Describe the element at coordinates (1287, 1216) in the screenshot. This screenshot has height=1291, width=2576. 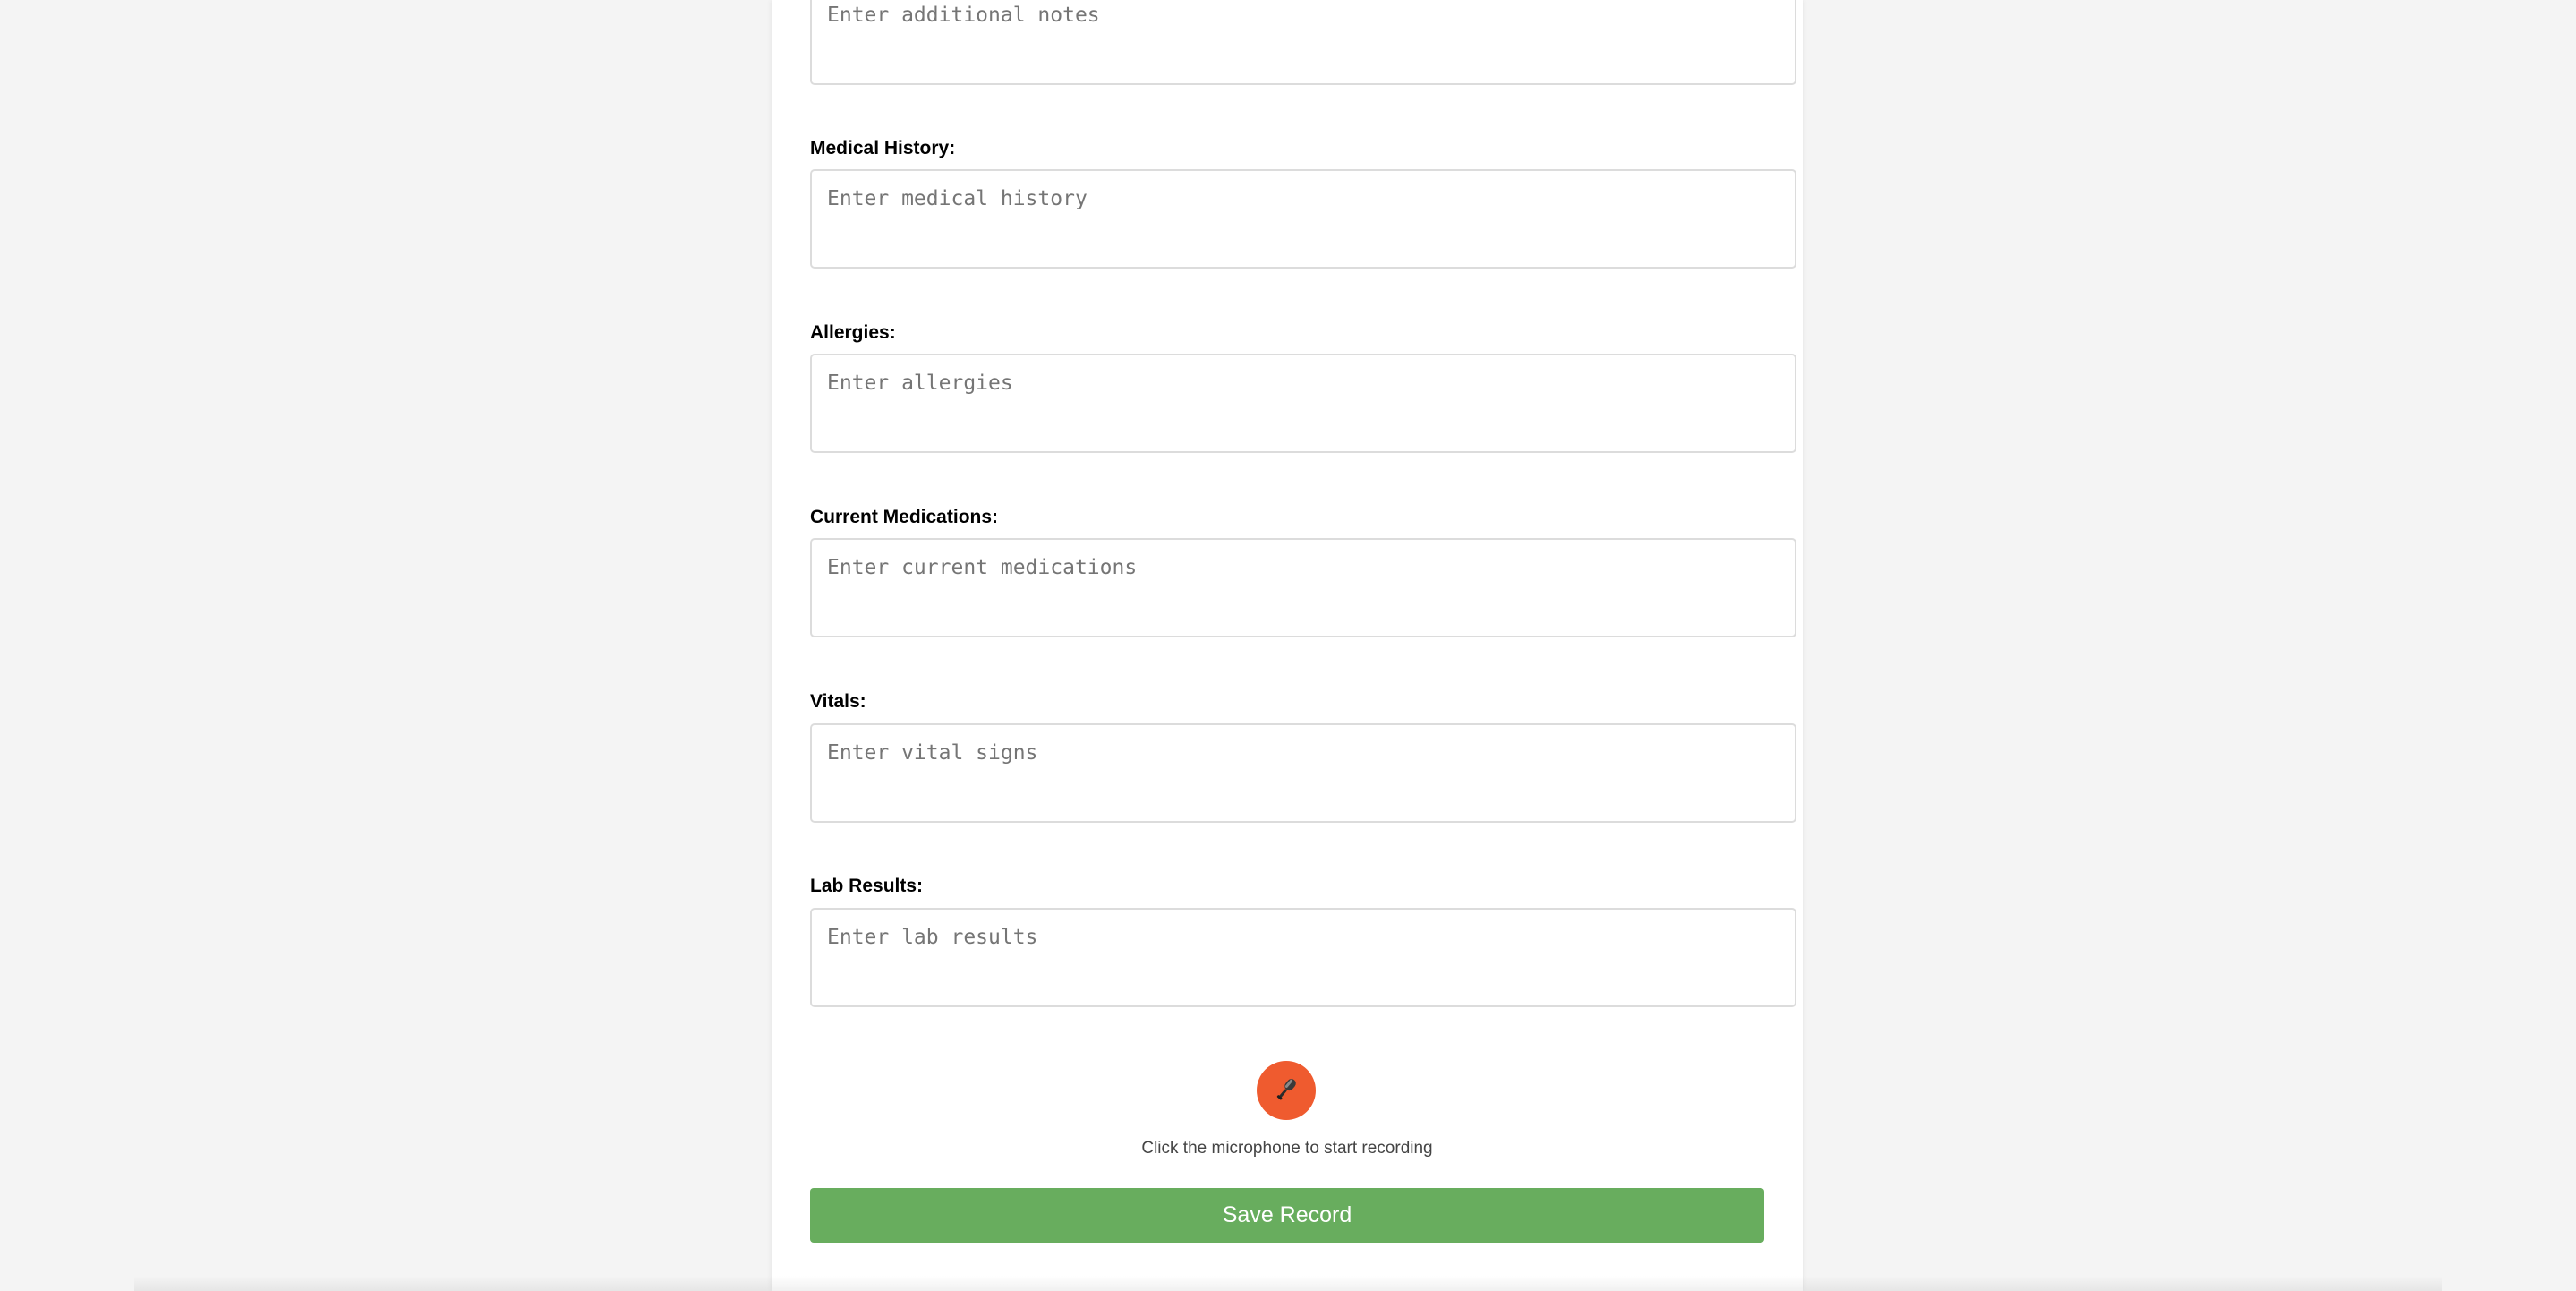
I see `save-record-button: Save Record` at that location.